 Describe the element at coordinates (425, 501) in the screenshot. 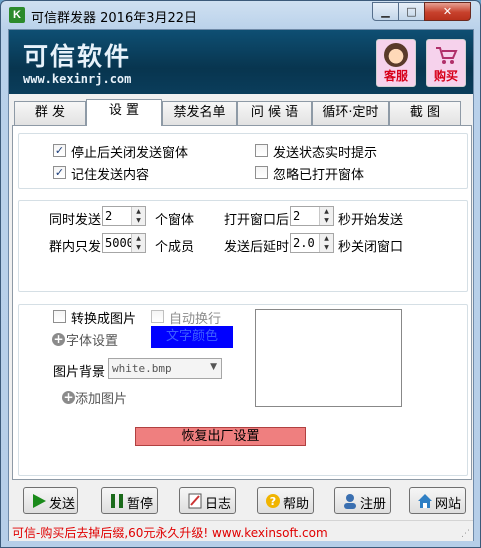

I see `home-icon` at that location.